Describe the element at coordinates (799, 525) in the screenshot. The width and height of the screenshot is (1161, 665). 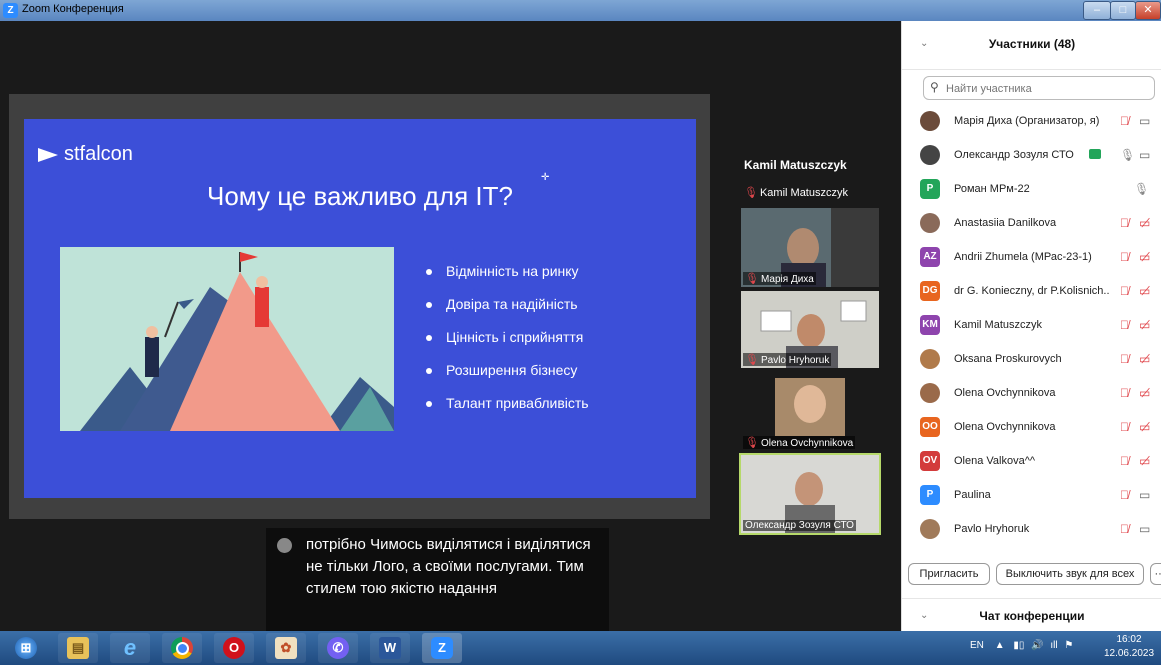
I see `video-tile-label: Олександр Зозуля СТО` at that location.